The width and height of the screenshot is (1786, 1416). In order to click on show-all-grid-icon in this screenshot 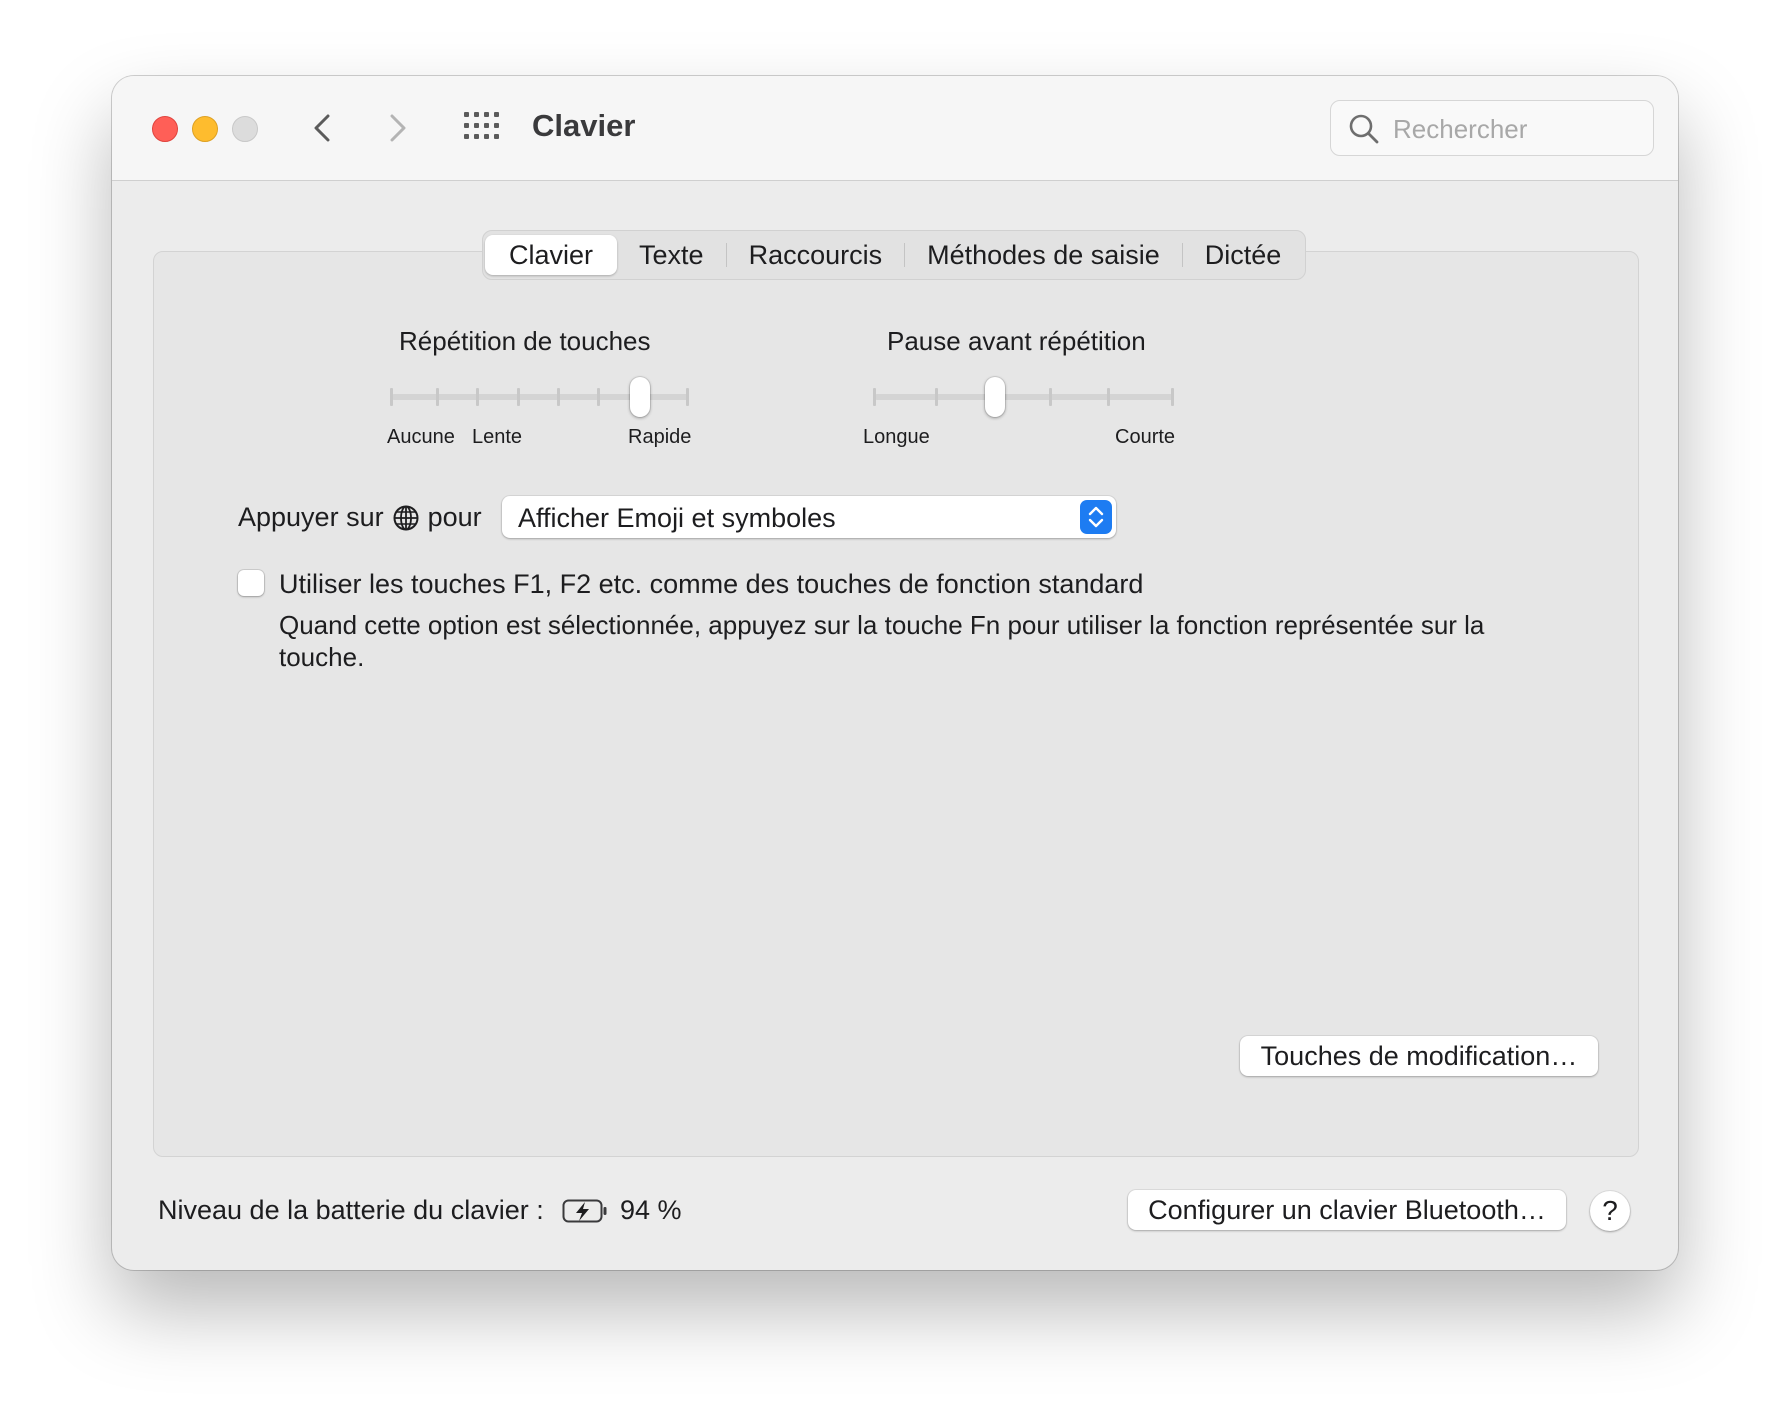, I will do `click(482, 128)`.